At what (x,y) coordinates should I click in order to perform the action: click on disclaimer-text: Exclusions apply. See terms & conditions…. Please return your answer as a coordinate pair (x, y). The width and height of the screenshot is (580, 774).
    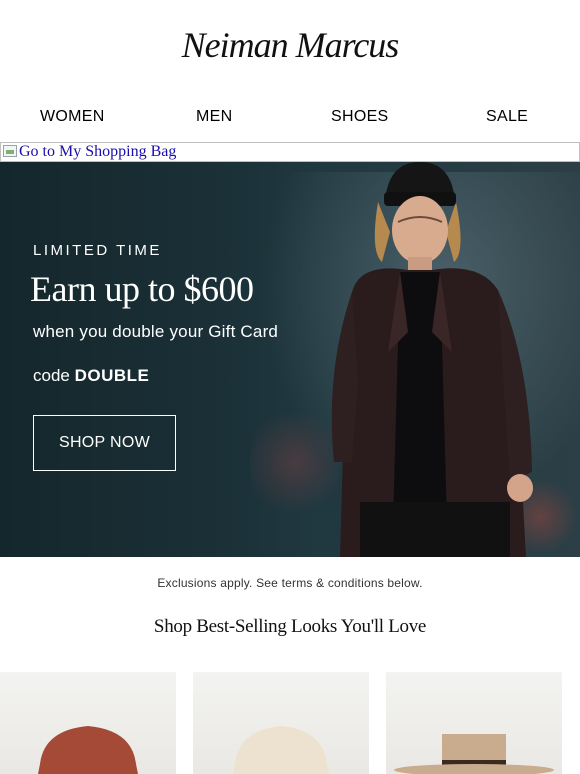
    Looking at the image, I should click on (290, 583).